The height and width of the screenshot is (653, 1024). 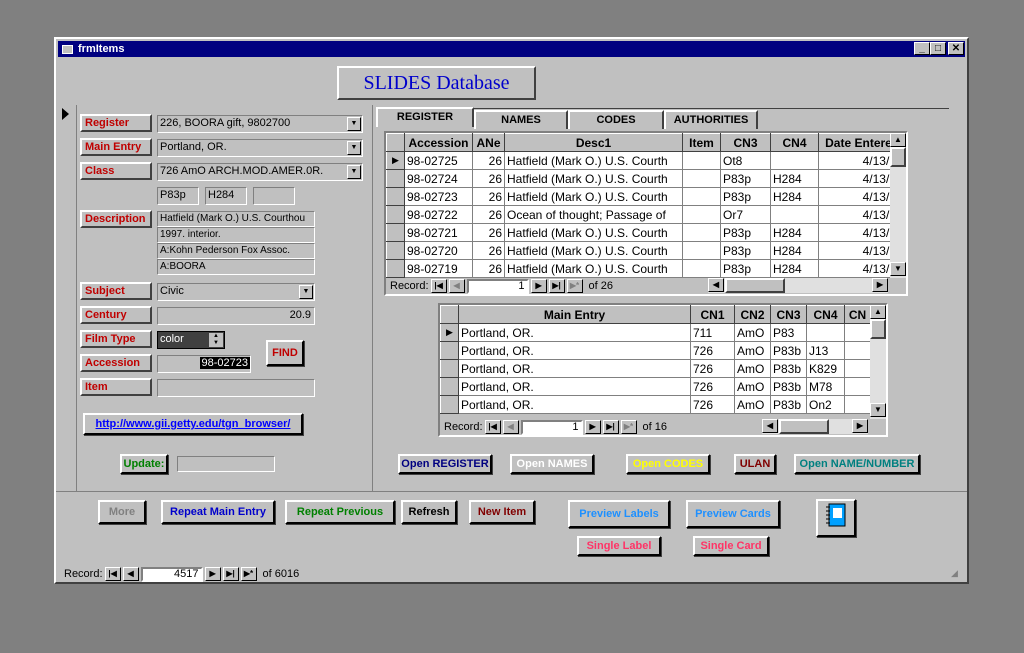 I want to click on horizontal-scrollbar: ◀ ▶, so click(x=815, y=426).